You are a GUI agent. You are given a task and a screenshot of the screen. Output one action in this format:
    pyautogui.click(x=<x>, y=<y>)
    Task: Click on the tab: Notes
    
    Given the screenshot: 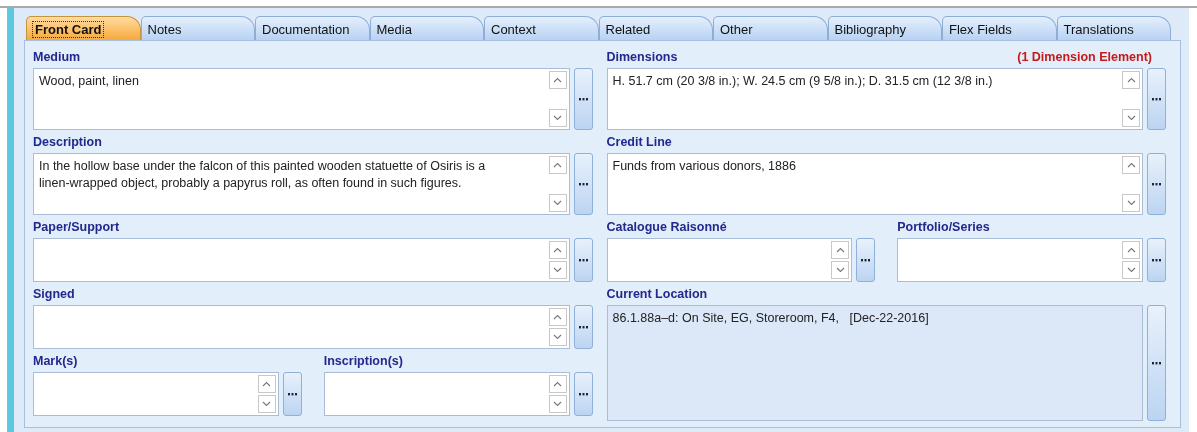 What is the action you would take?
    pyautogui.click(x=197, y=28)
    